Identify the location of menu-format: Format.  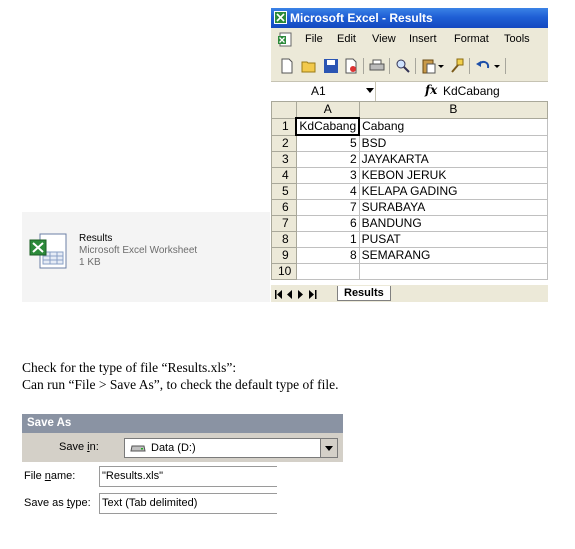
(471, 39).